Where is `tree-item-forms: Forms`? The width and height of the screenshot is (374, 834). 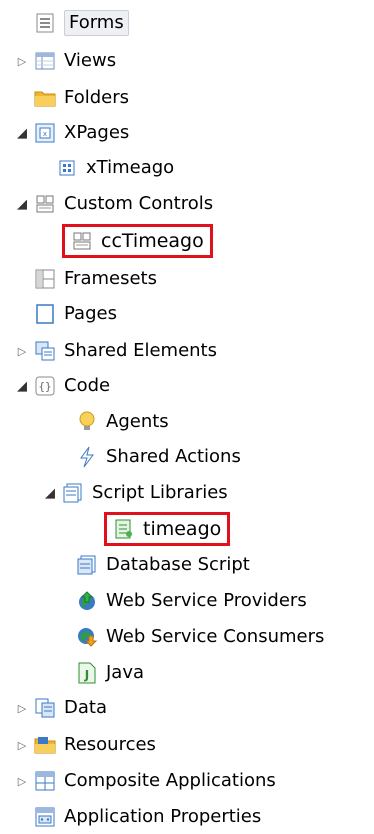
tree-item-forms: Forms is located at coordinates (71, 23).